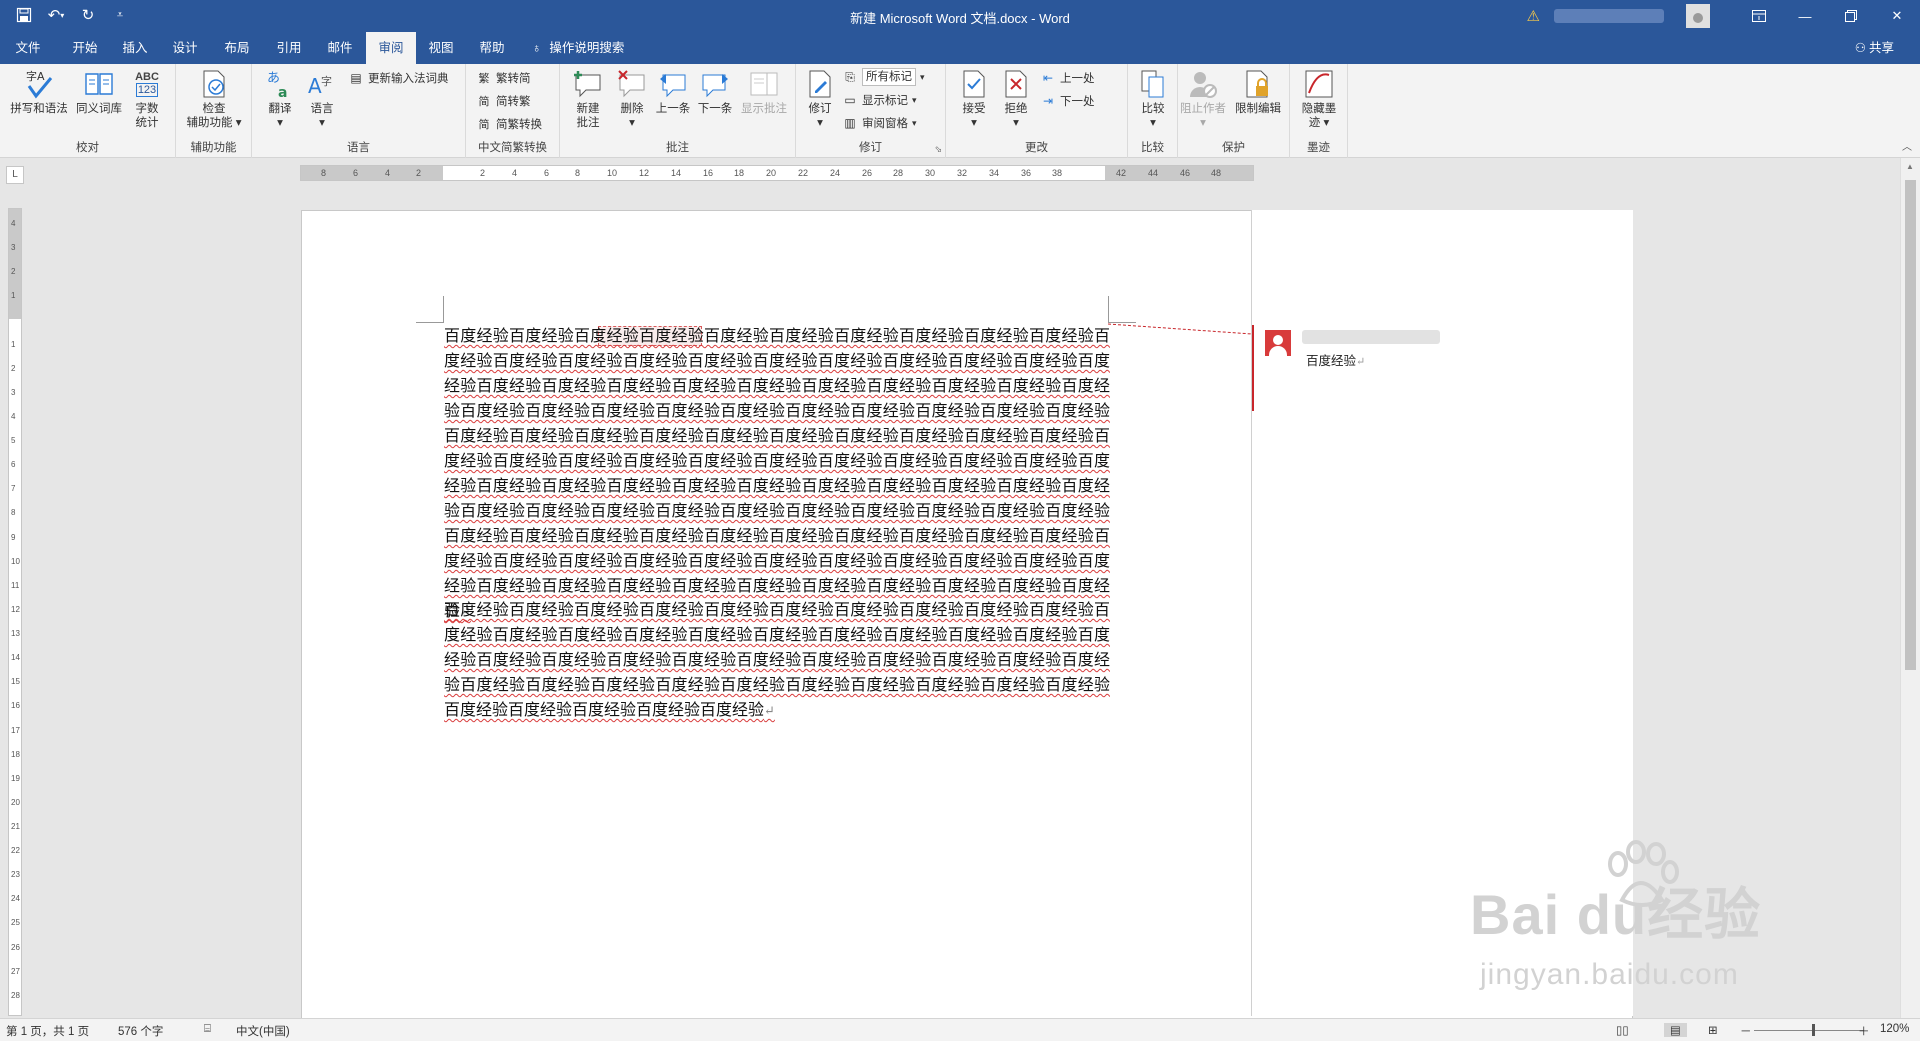  Describe the element at coordinates (492, 48) in the screenshot. I see `tab-help: 帮助` at that location.